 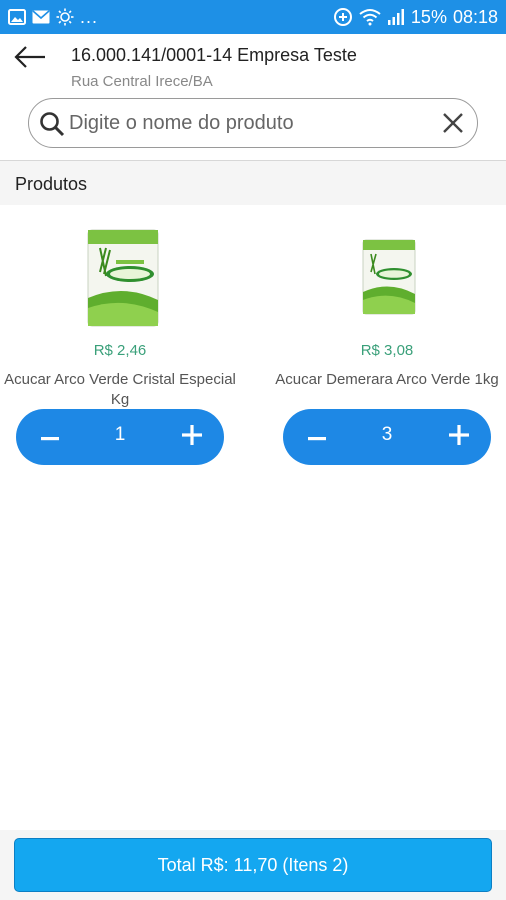 I want to click on total-button: Total R$: 11,70 (Itens 2), so click(x=253, y=865).